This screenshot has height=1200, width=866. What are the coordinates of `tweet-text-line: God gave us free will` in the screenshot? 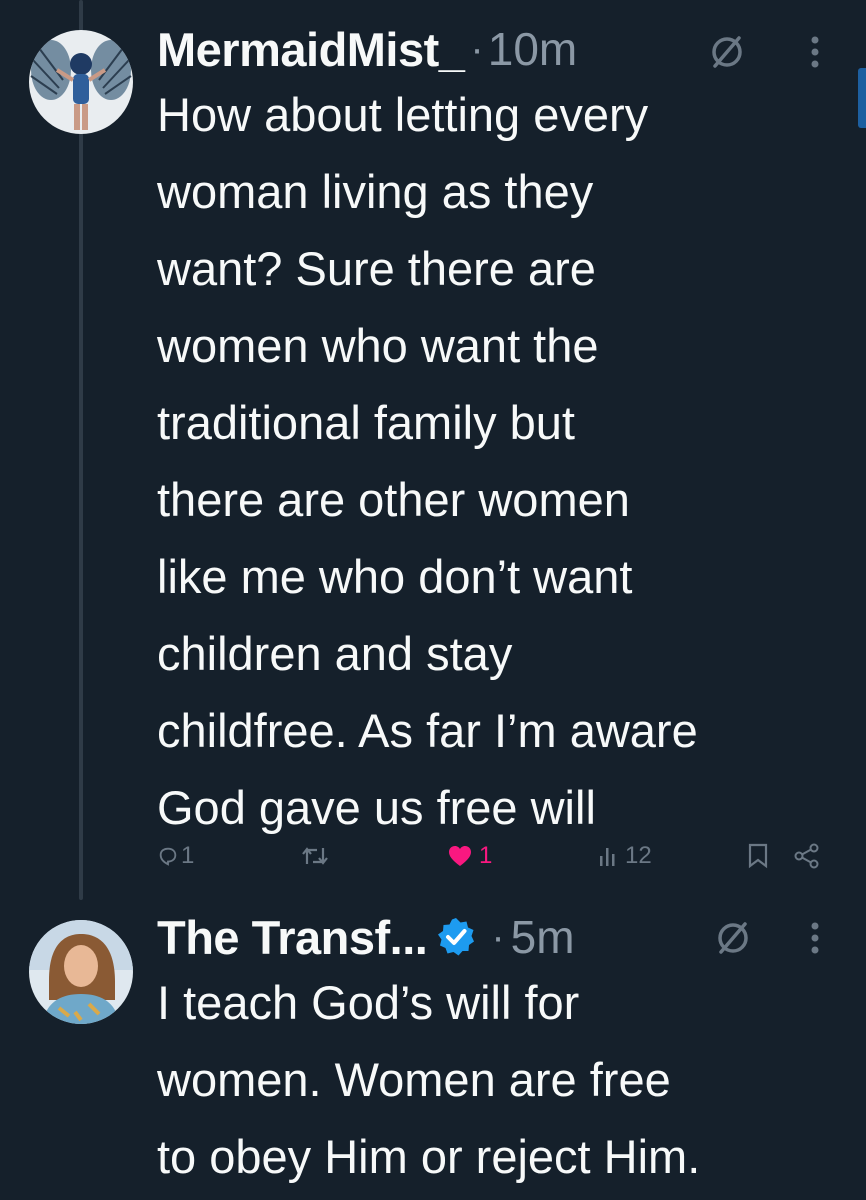 It's located at (376, 807).